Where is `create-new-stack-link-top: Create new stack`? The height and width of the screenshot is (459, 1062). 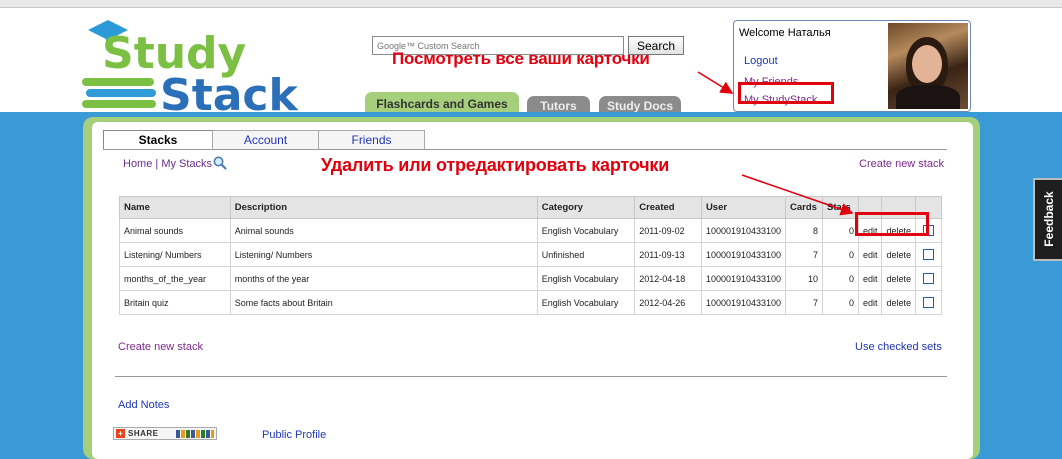
create-new-stack-link-top: Create new stack is located at coordinates (901, 164).